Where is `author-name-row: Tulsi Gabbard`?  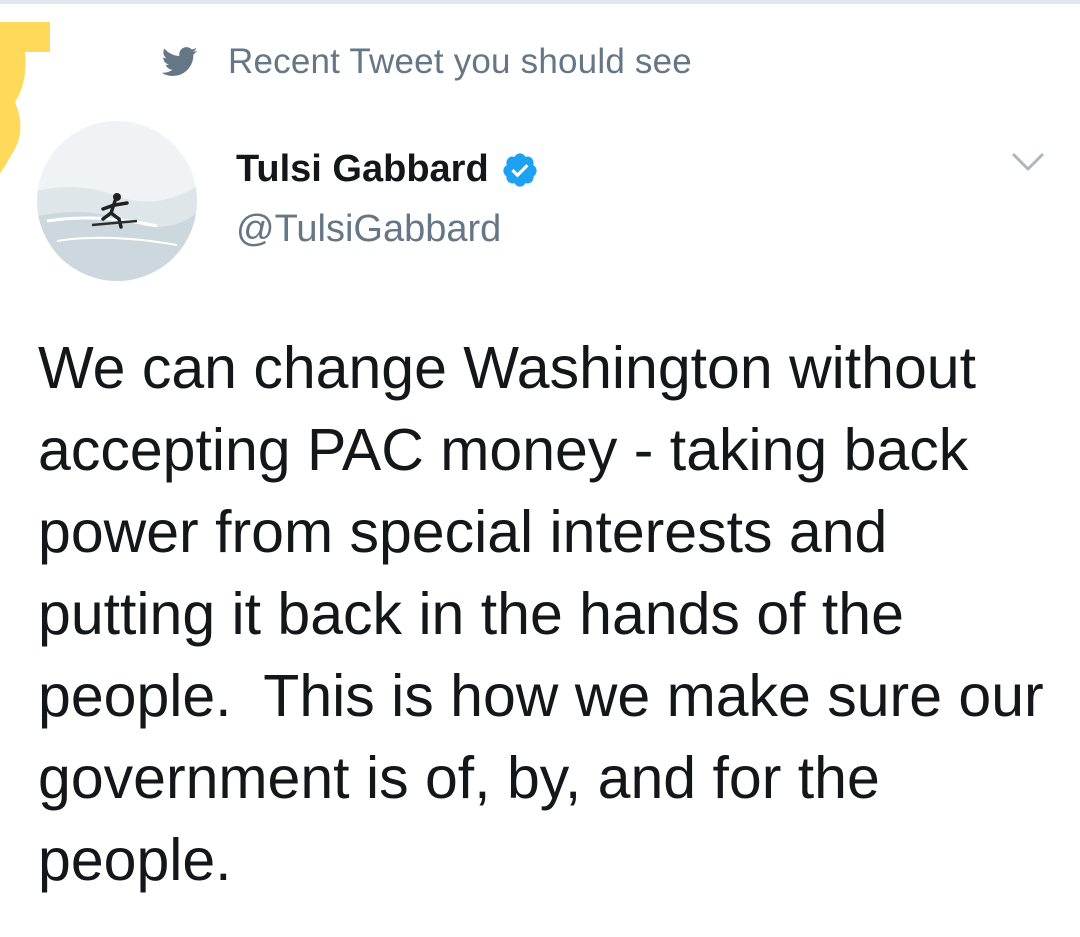 author-name-row: Tulsi Gabbard is located at coordinates (387, 169).